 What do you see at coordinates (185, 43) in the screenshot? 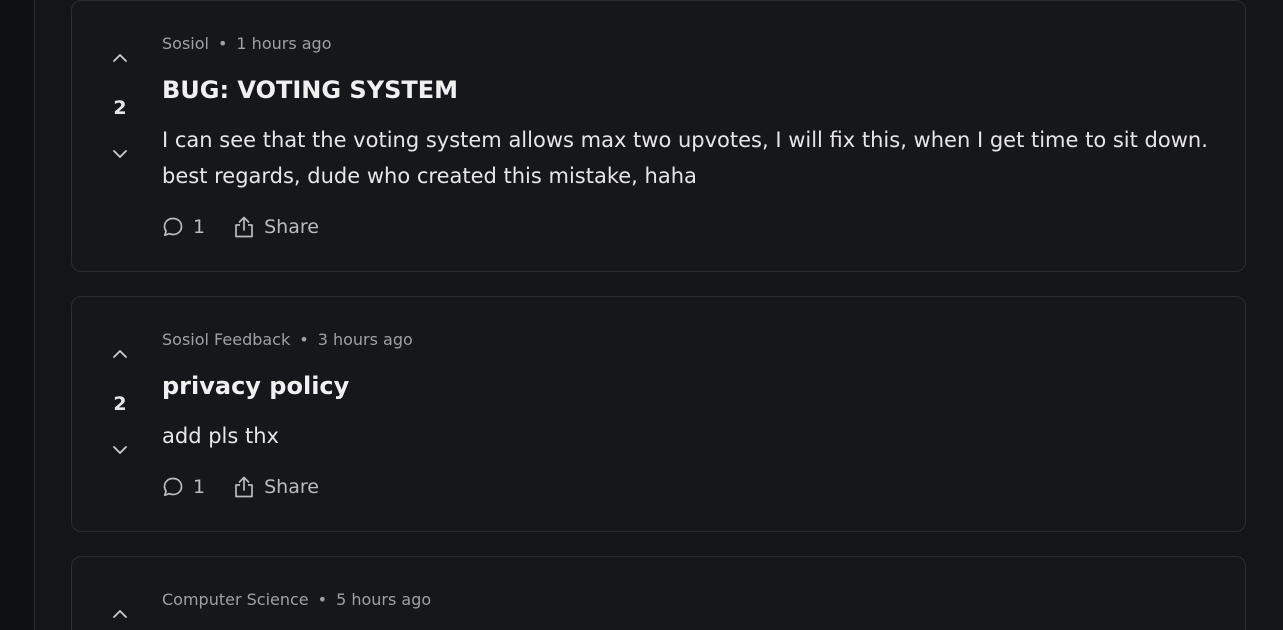
I see `community-link: Sosiol` at bounding box center [185, 43].